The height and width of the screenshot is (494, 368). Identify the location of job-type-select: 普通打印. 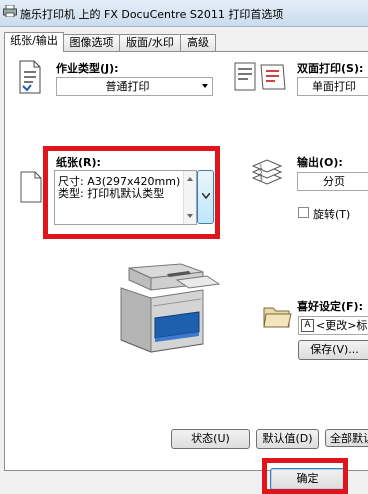
(134, 86).